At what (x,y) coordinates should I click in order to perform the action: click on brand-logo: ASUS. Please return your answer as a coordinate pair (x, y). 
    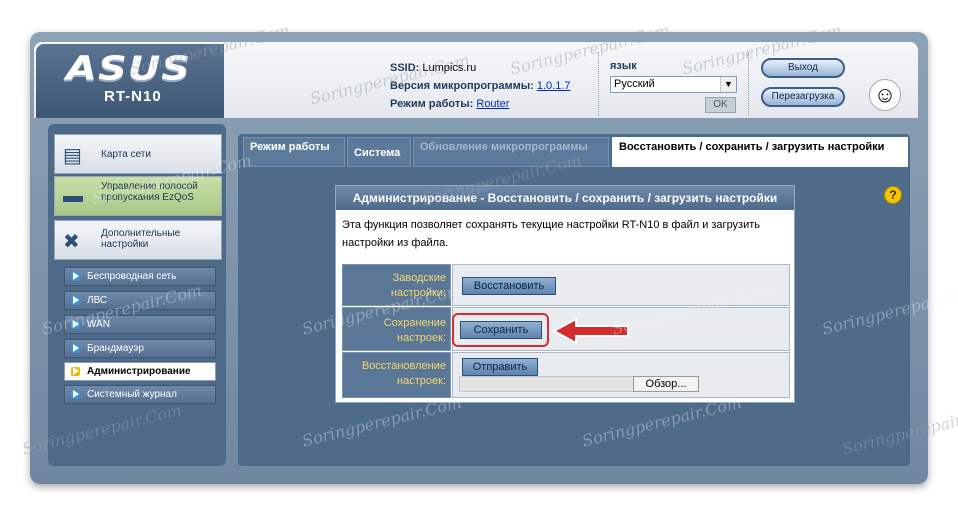
    Looking at the image, I should click on (129, 69).